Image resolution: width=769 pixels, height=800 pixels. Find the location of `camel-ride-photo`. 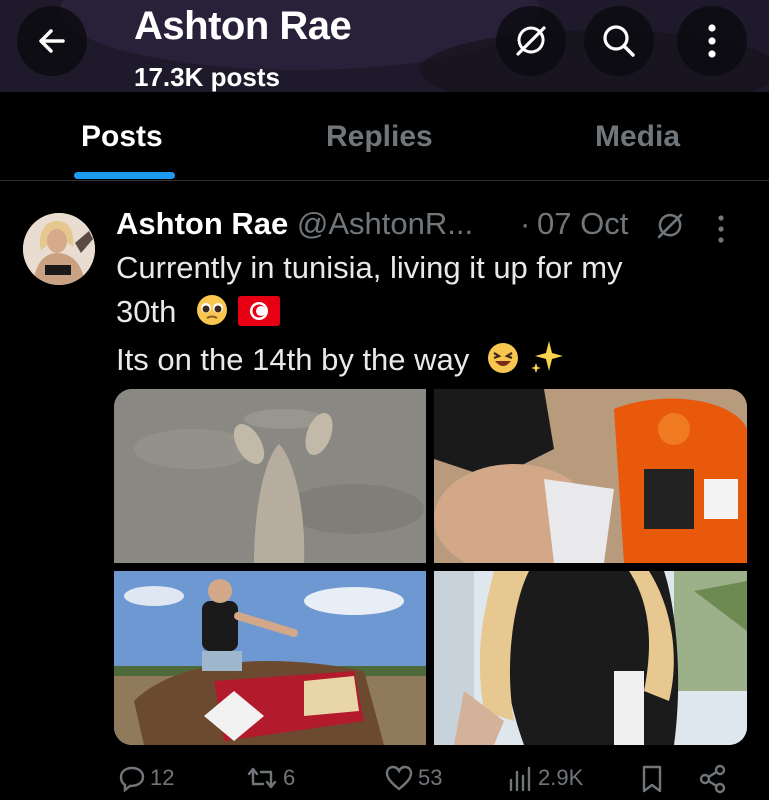

camel-ride-photo is located at coordinates (270, 658).